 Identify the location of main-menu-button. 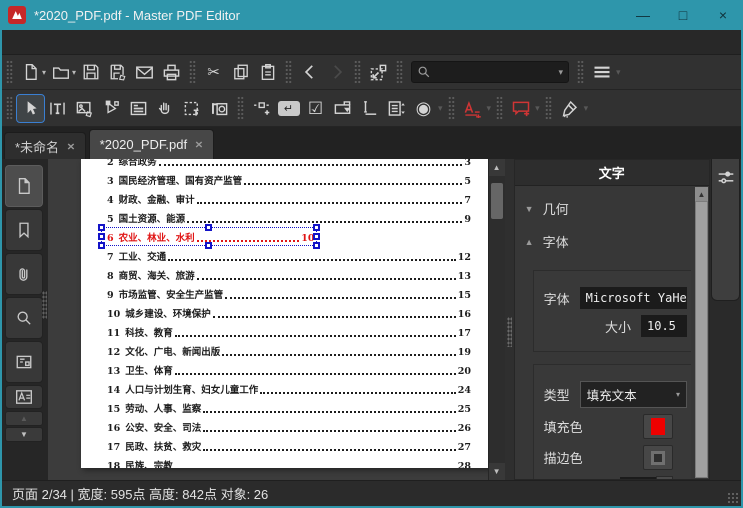
(601, 72).